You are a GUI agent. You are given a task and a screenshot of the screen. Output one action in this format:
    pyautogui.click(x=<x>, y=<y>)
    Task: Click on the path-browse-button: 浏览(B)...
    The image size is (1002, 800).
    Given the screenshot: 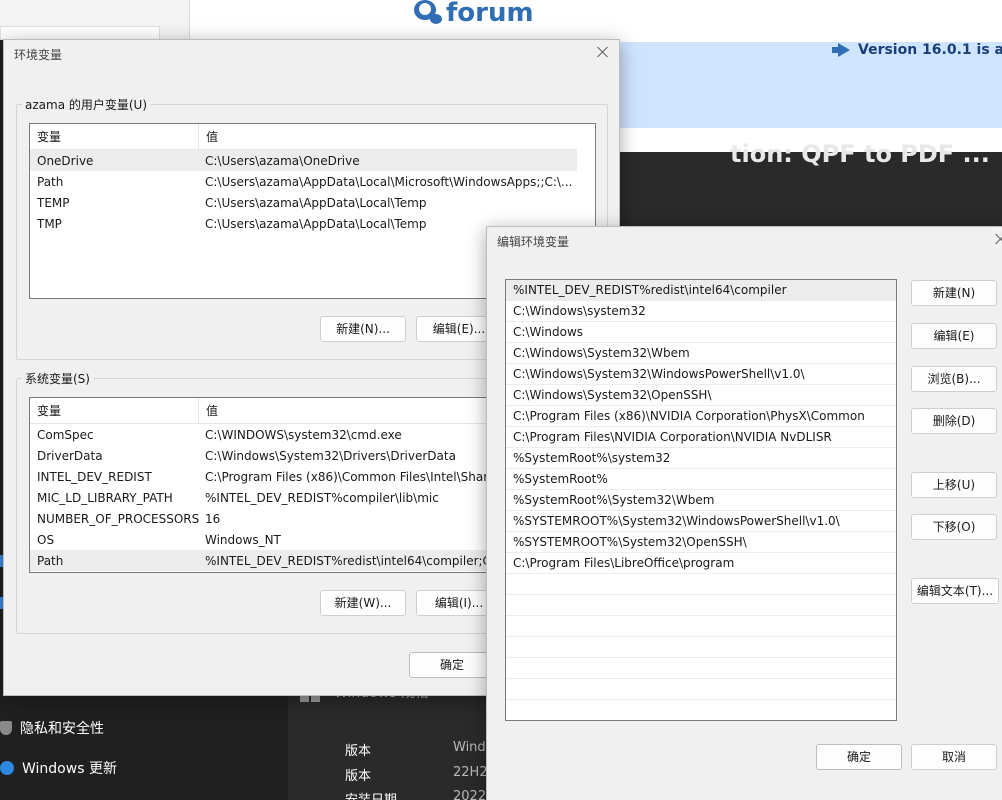 What is the action you would take?
    pyautogui.click(x=954, y=379)
    